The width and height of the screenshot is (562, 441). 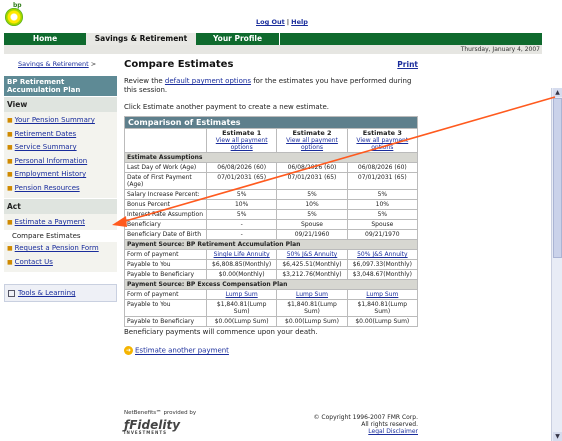 I want to click on tab-your-profile: Your Profile, so click(x=238, y=39).